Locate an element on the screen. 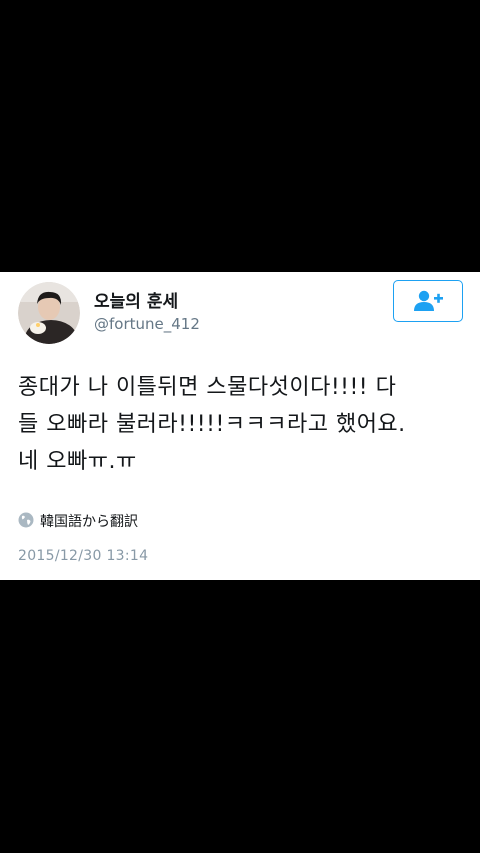 This screenshot has width=480, height=853. user-avatar is located at coordinates (49, 313).